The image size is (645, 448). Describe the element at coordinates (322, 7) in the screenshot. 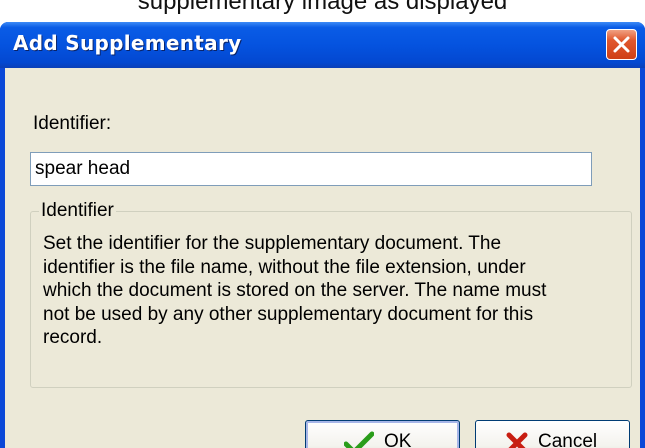

I see `cropped-caption-text: supplementary image as displayed` at that location.